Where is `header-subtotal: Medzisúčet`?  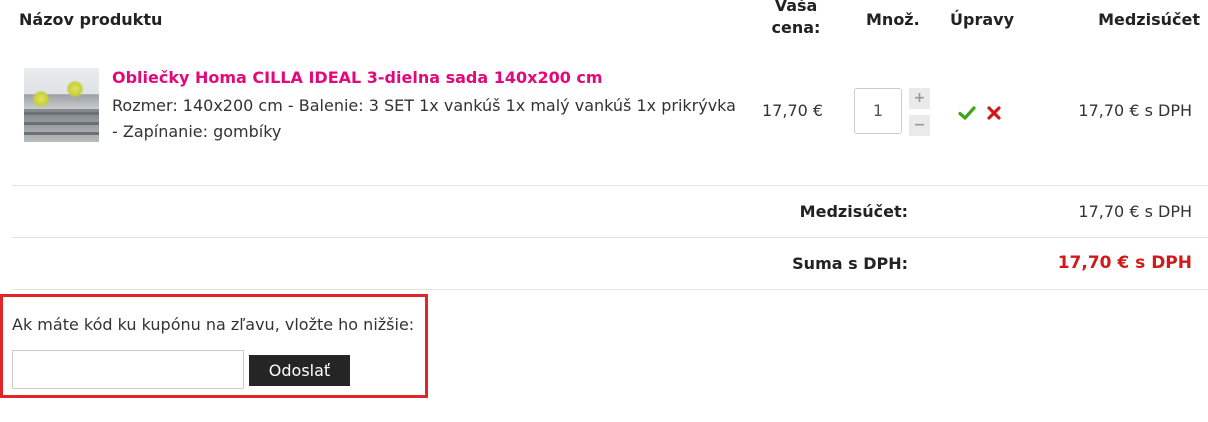 header-subtotal: Medzisúčet is located at coordinates (1149, 19).